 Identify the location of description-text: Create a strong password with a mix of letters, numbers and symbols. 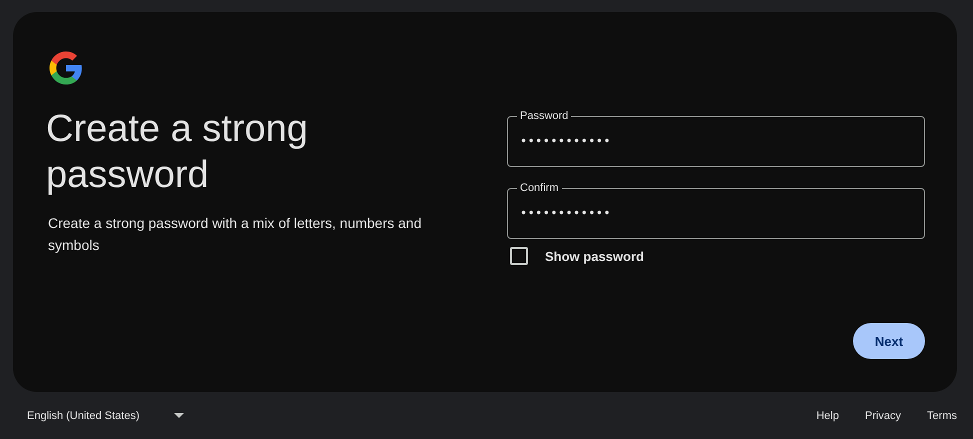
(235, 234).